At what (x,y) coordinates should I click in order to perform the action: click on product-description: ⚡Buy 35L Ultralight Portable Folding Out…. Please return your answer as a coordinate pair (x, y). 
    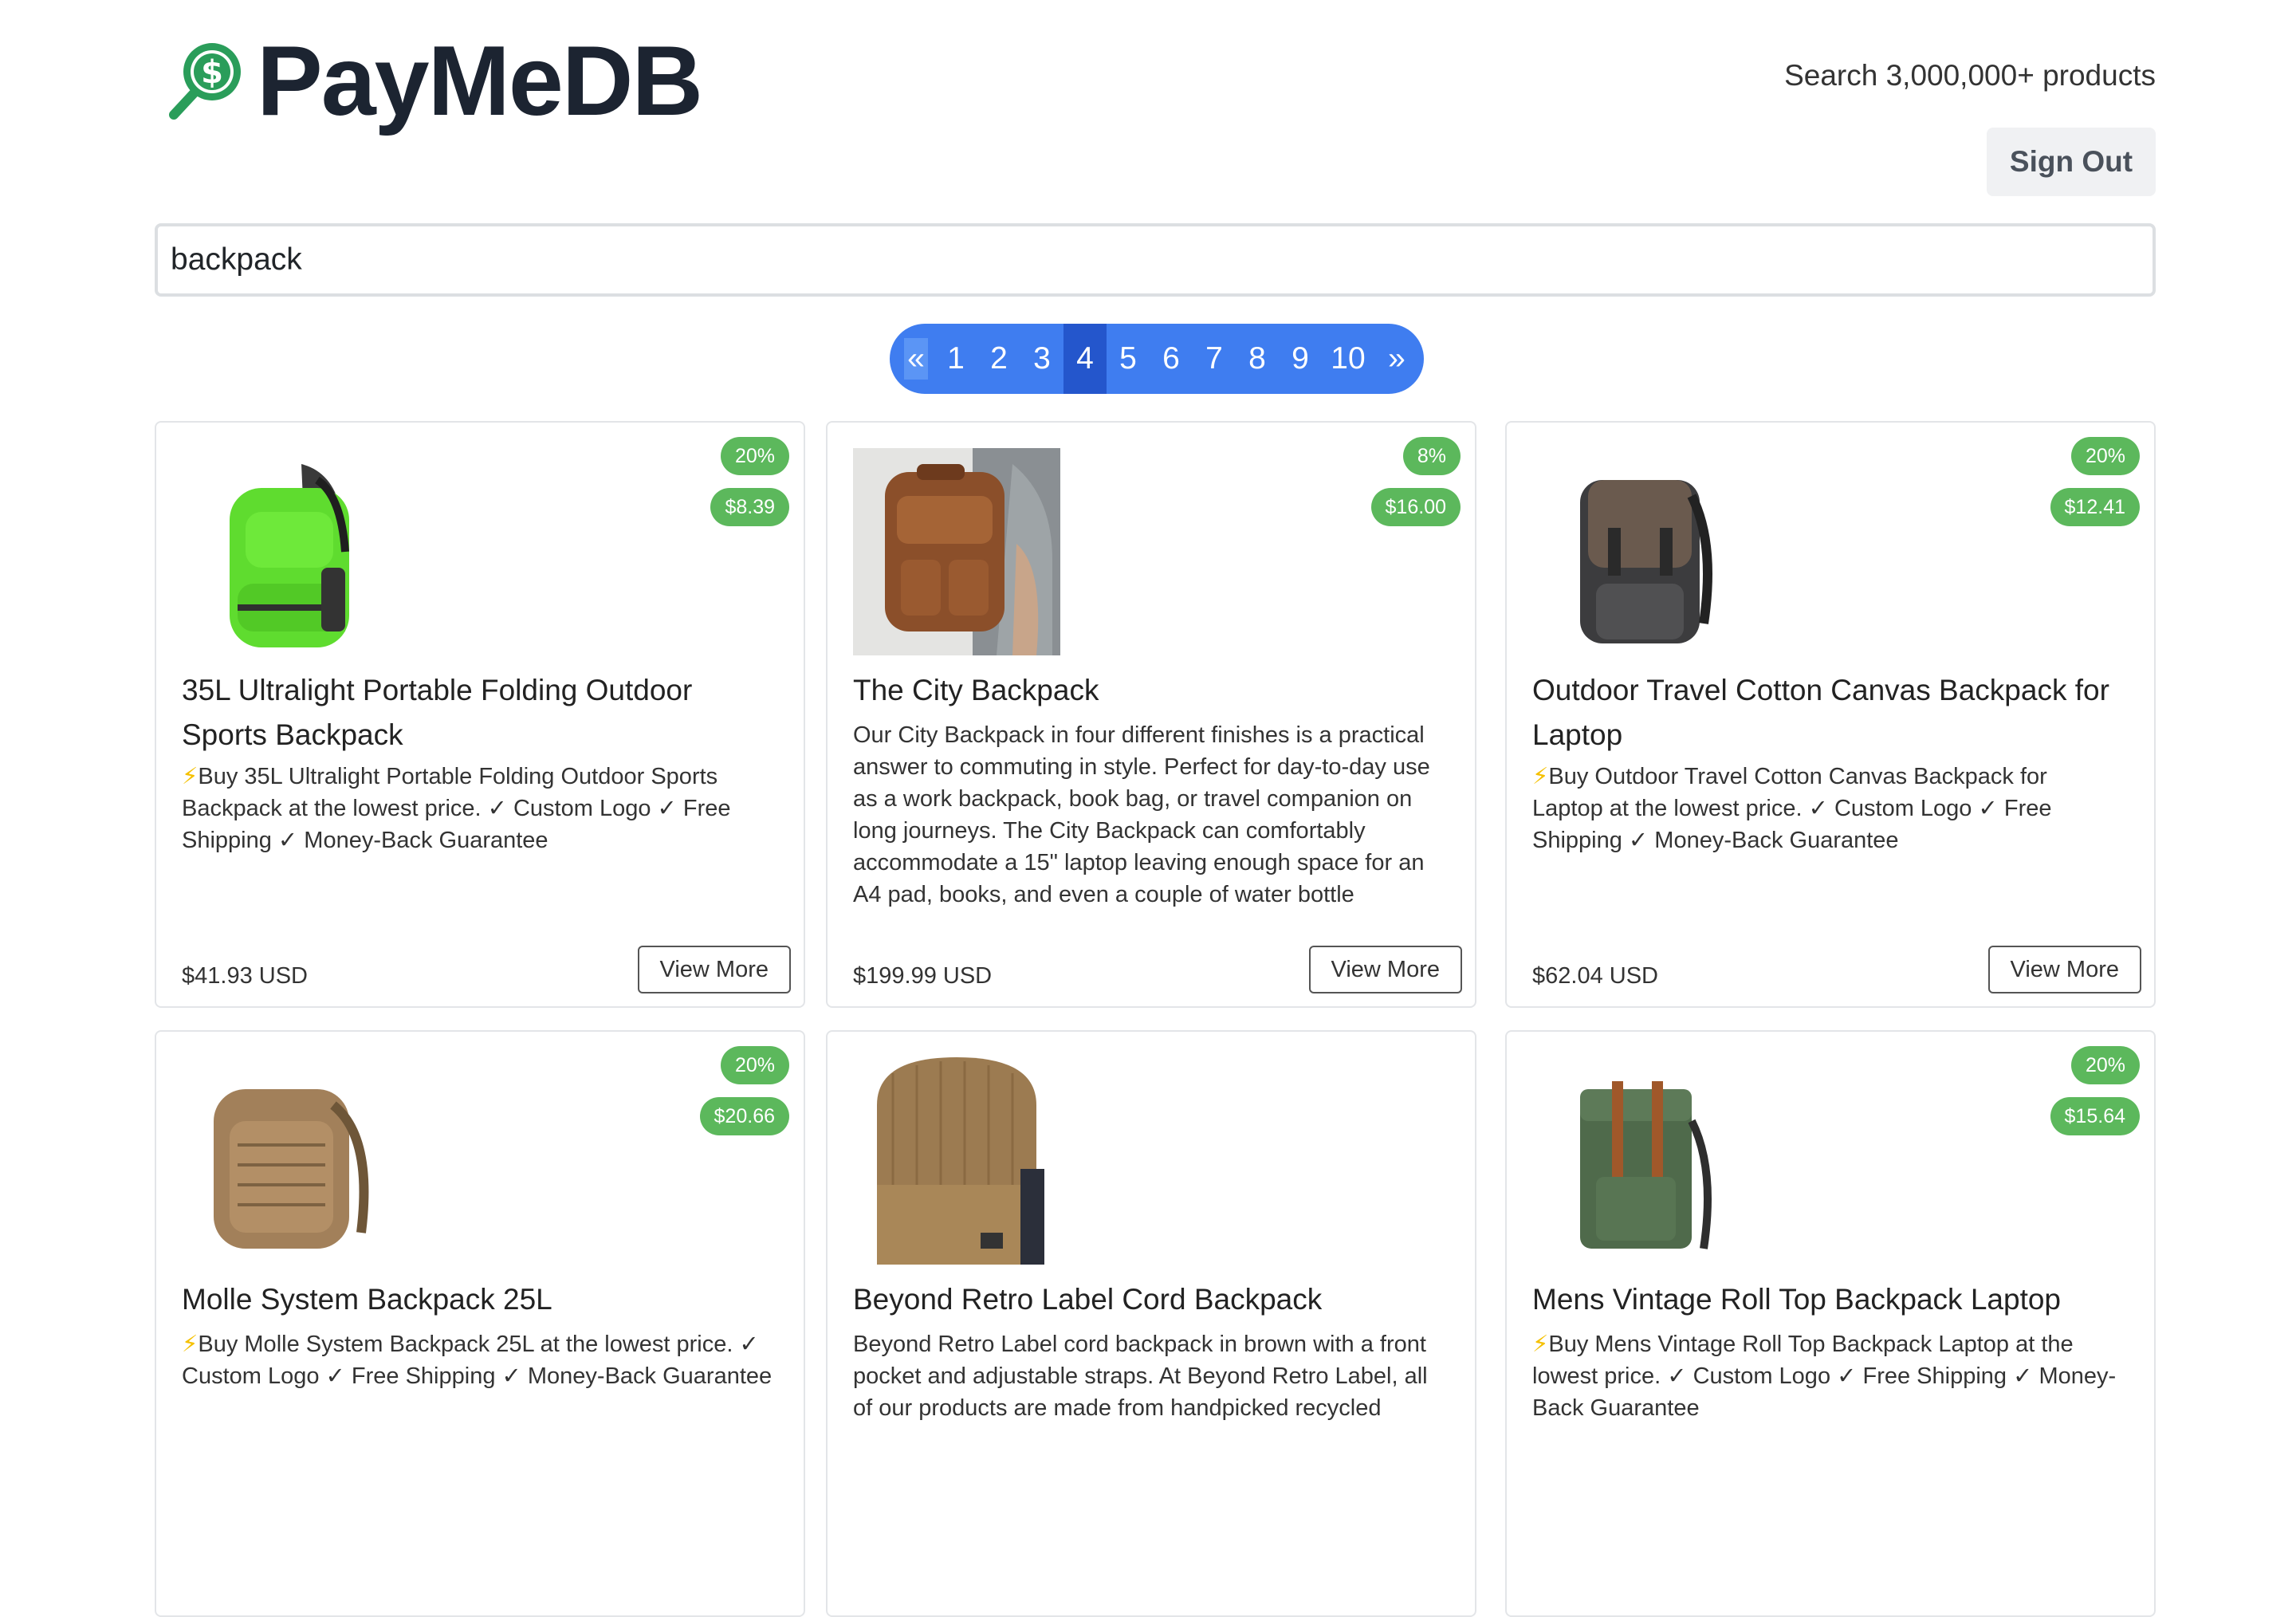
    Looking at the image, I should click on (478, 809).